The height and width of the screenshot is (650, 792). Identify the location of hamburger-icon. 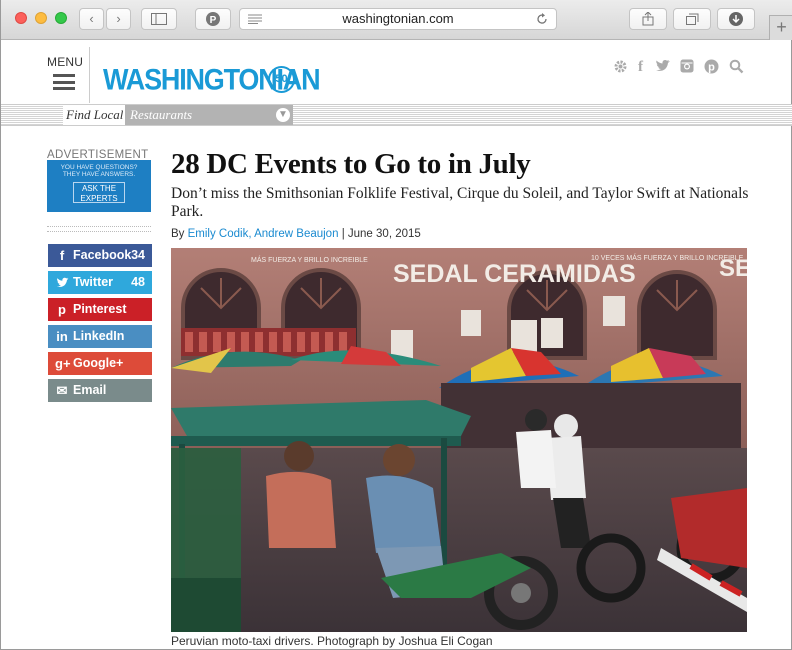
(64, 82).